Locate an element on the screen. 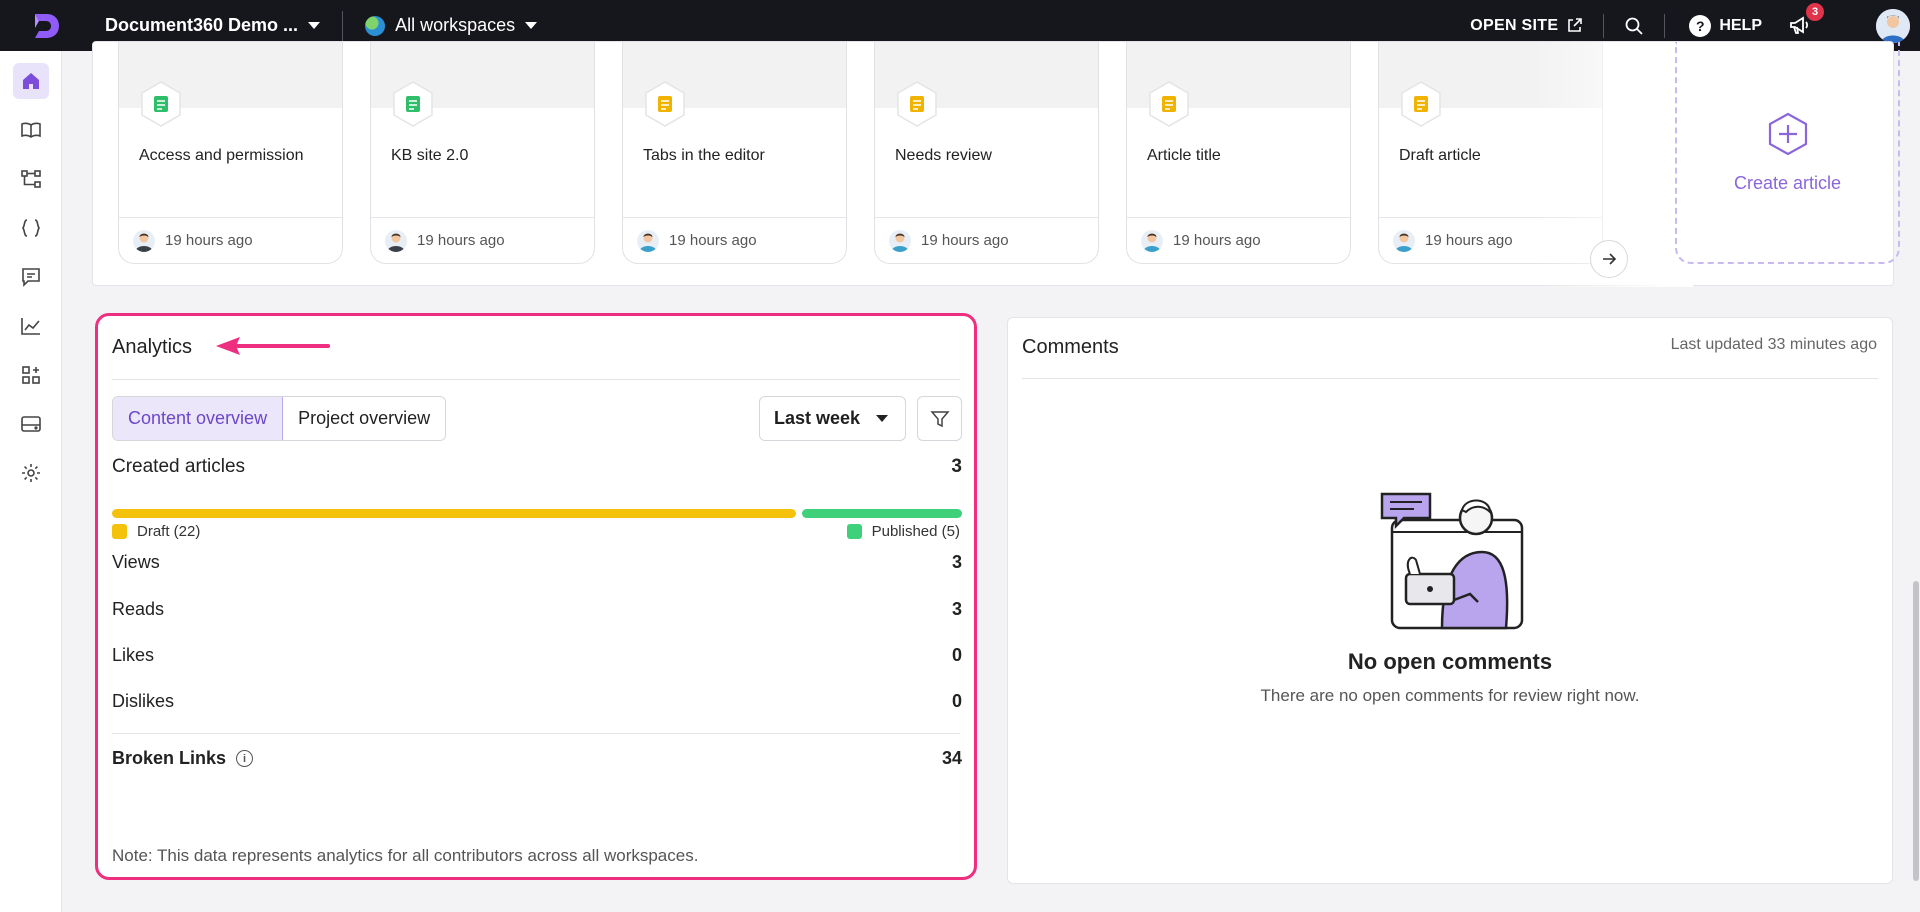  article-title: Draft article is located at coordinates (1440, 155).